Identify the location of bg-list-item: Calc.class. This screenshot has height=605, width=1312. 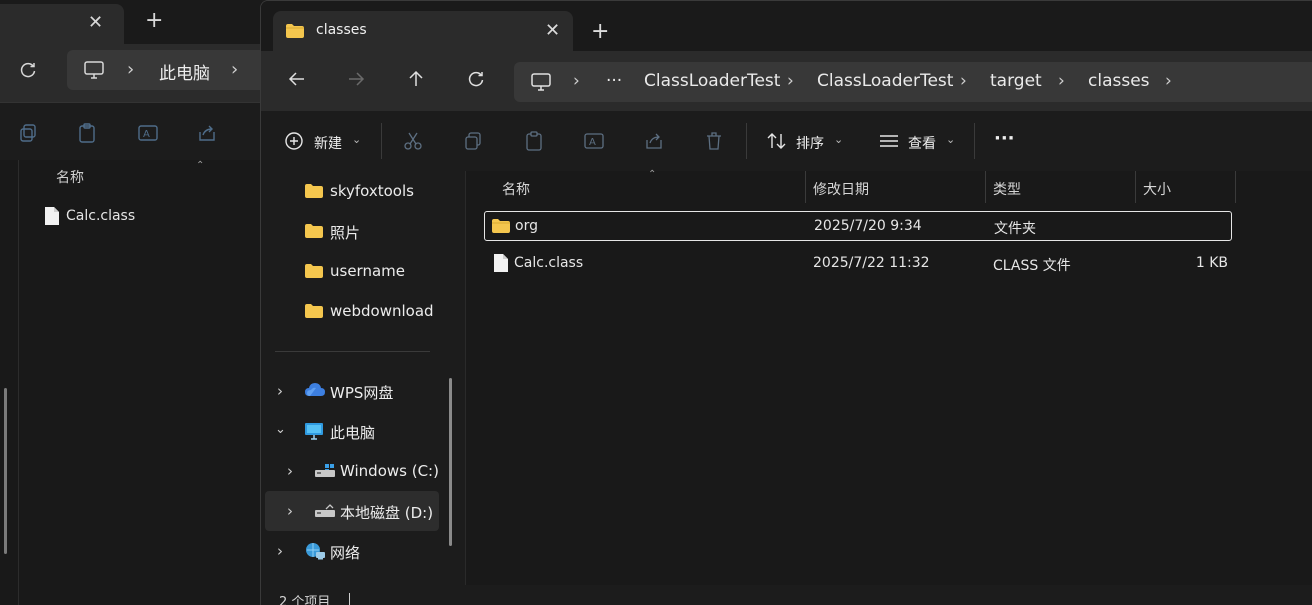
(89, 216).